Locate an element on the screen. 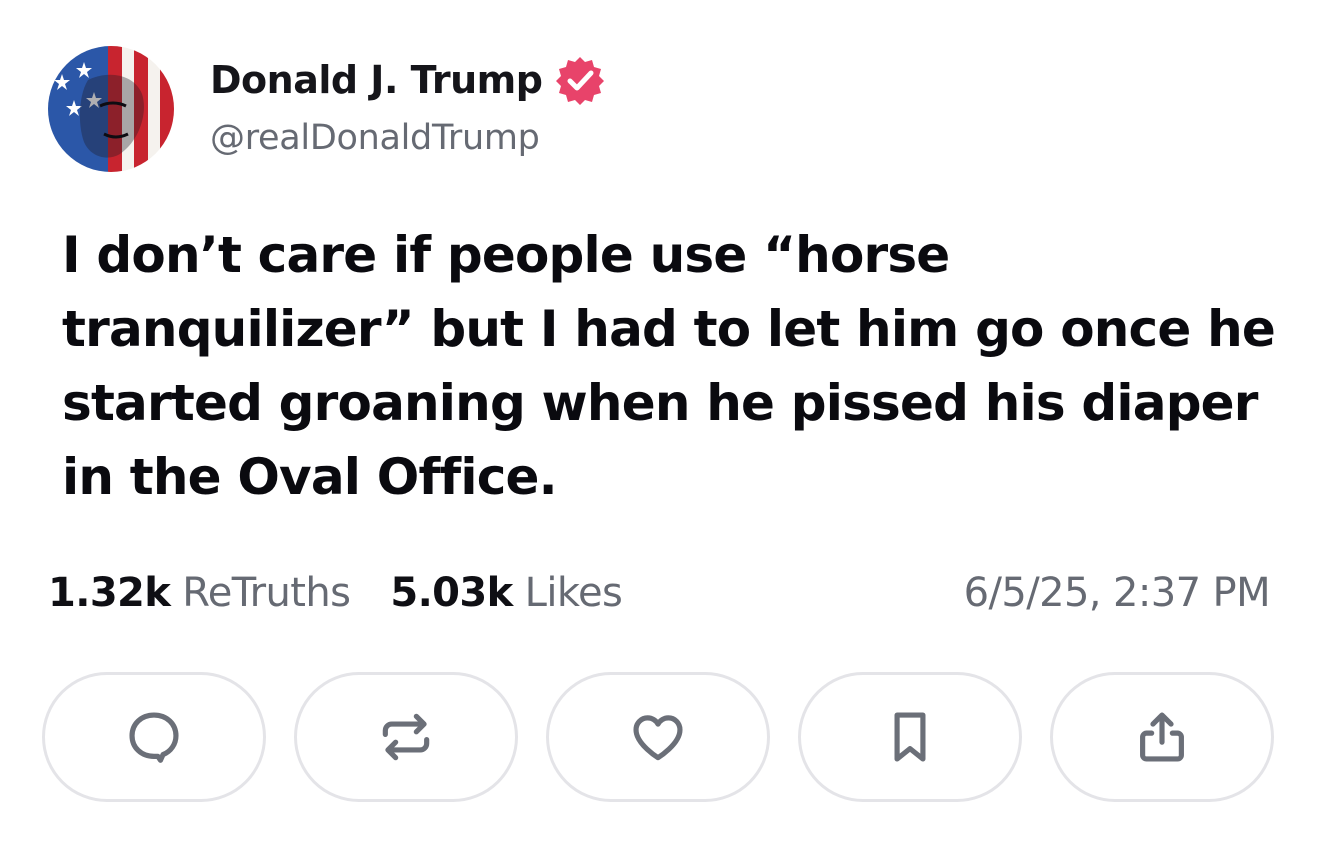  avatar is located at coordinates (111, 109).